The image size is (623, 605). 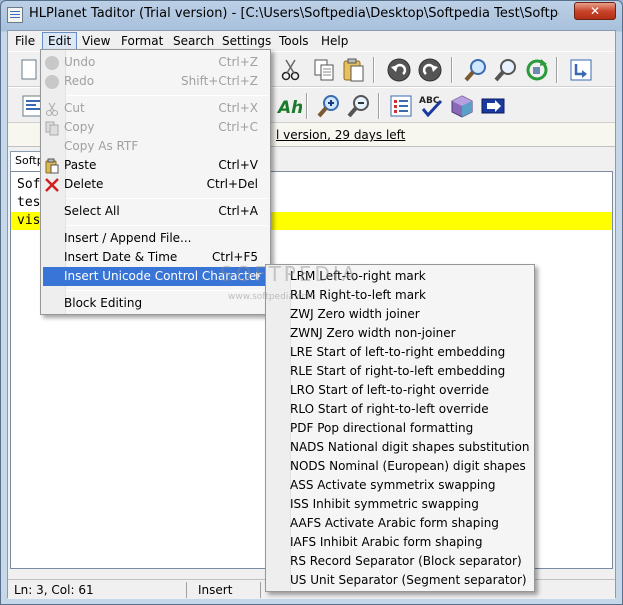 I want to click on menu-gutter, so click(x=278, y=428).